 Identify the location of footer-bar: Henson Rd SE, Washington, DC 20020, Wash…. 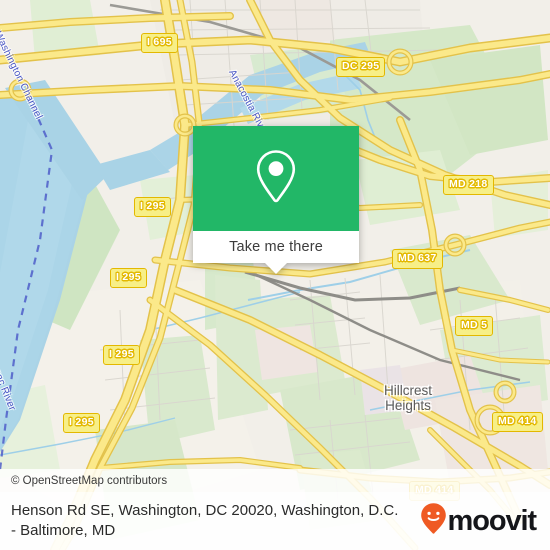
(275, 521).